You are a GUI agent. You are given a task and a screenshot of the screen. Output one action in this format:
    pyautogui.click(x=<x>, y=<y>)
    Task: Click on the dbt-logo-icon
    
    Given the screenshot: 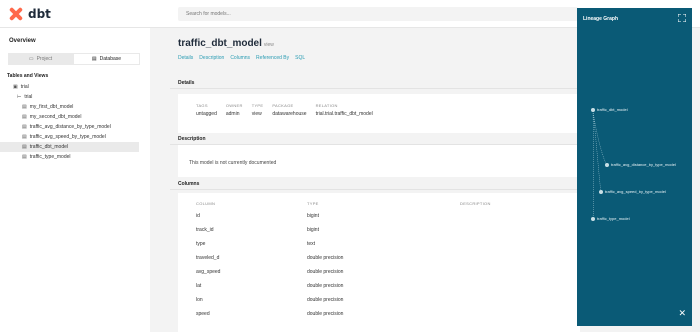 What is the action you would take?
    pyautogui.click(x=16, y=14)
    